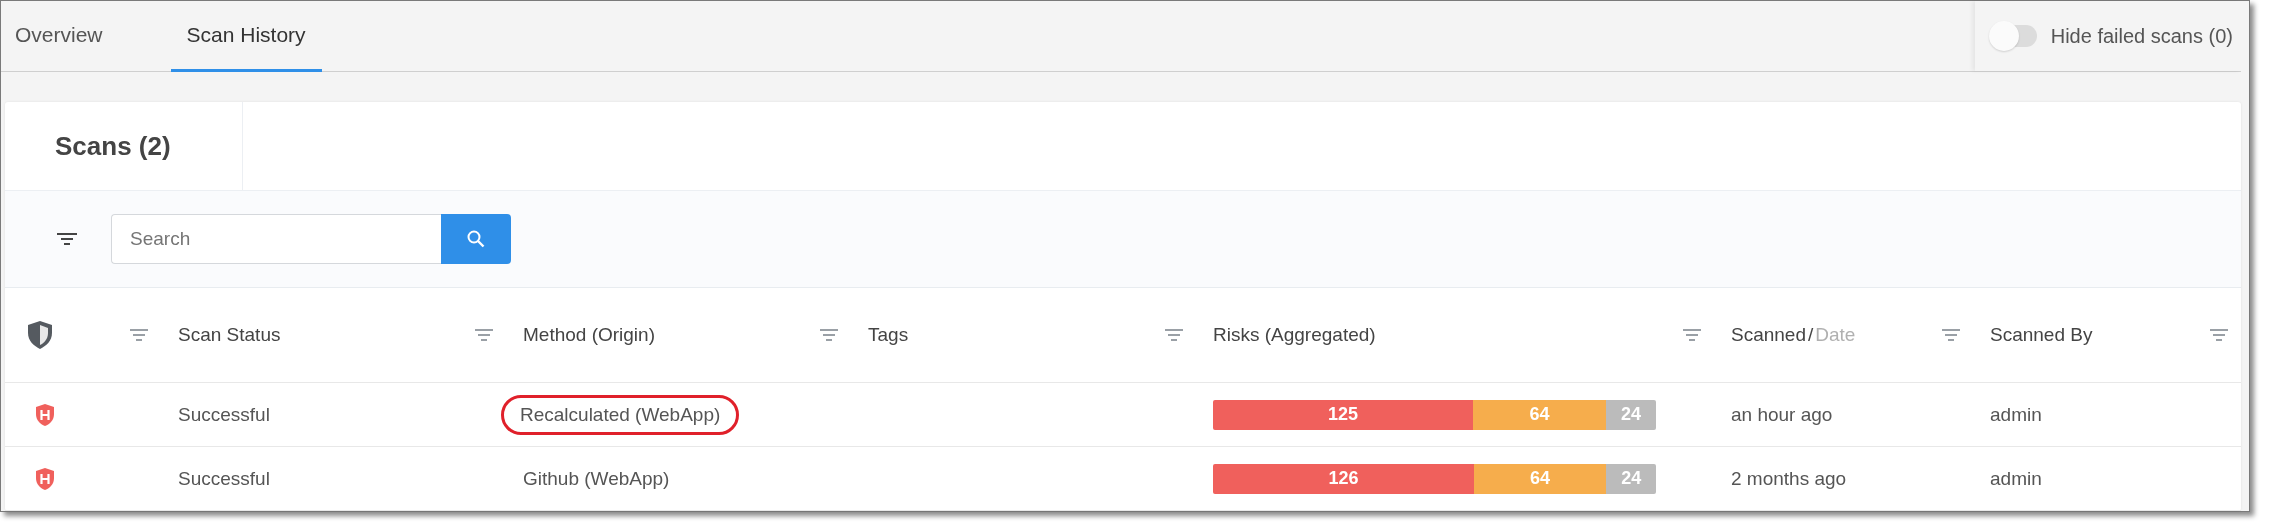  What do you see at coordinates (1343, 478) in the screenshot?
I see `risk-segment: 126` at bounding box center [1343, 478].